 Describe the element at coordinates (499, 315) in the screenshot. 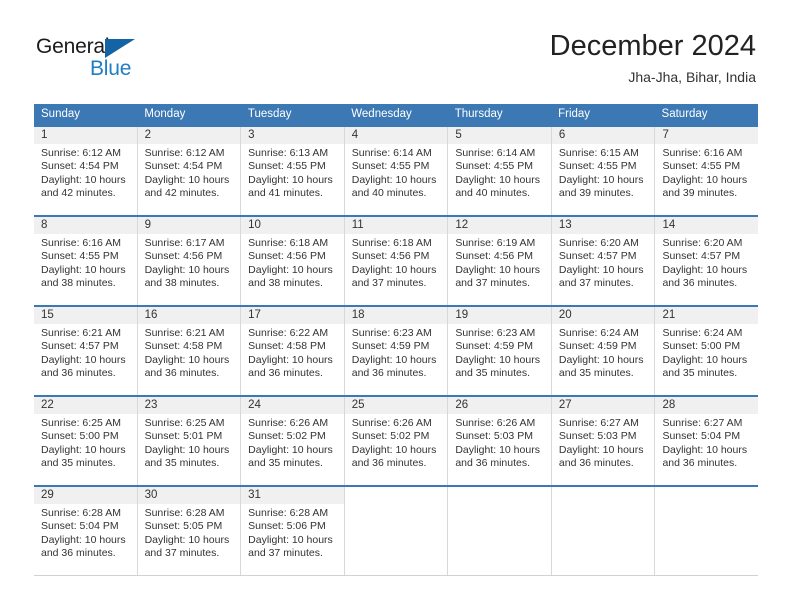

I see `day-number: 19` at that location.